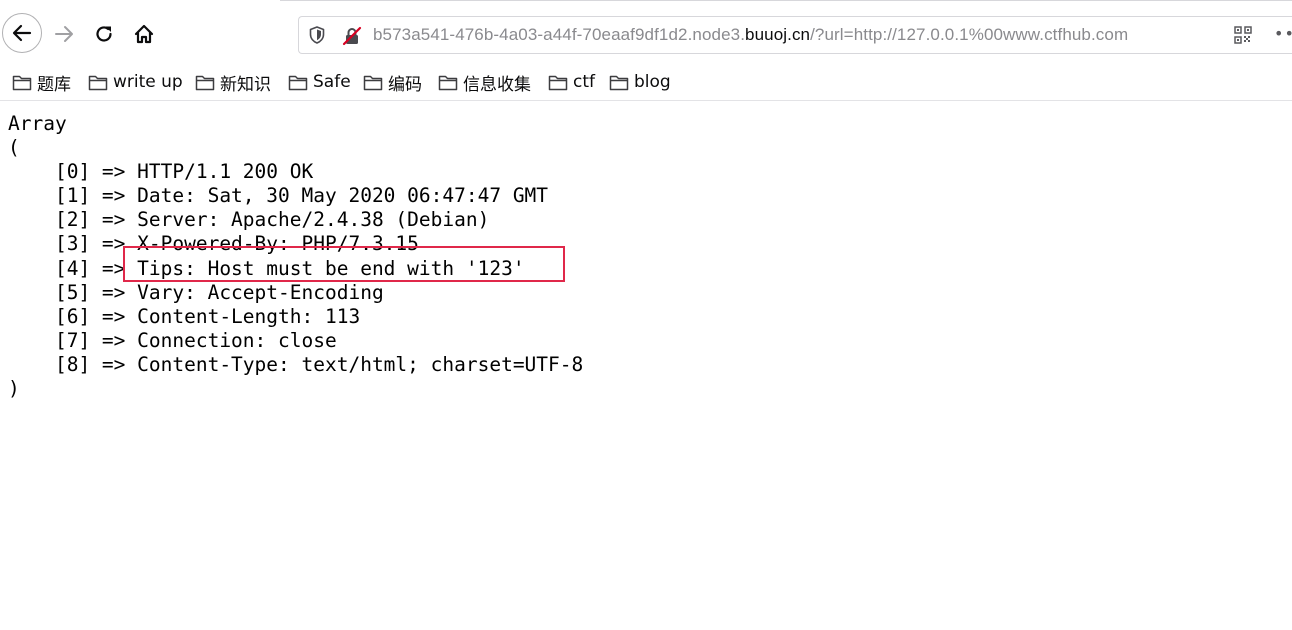 This screenshot has width=1292, height=630. Describe the element at coordinates (249, 220) in the screenshot. I see `output-line: [2] => Server: Apache/2.4.38 (Debian)` at that location.